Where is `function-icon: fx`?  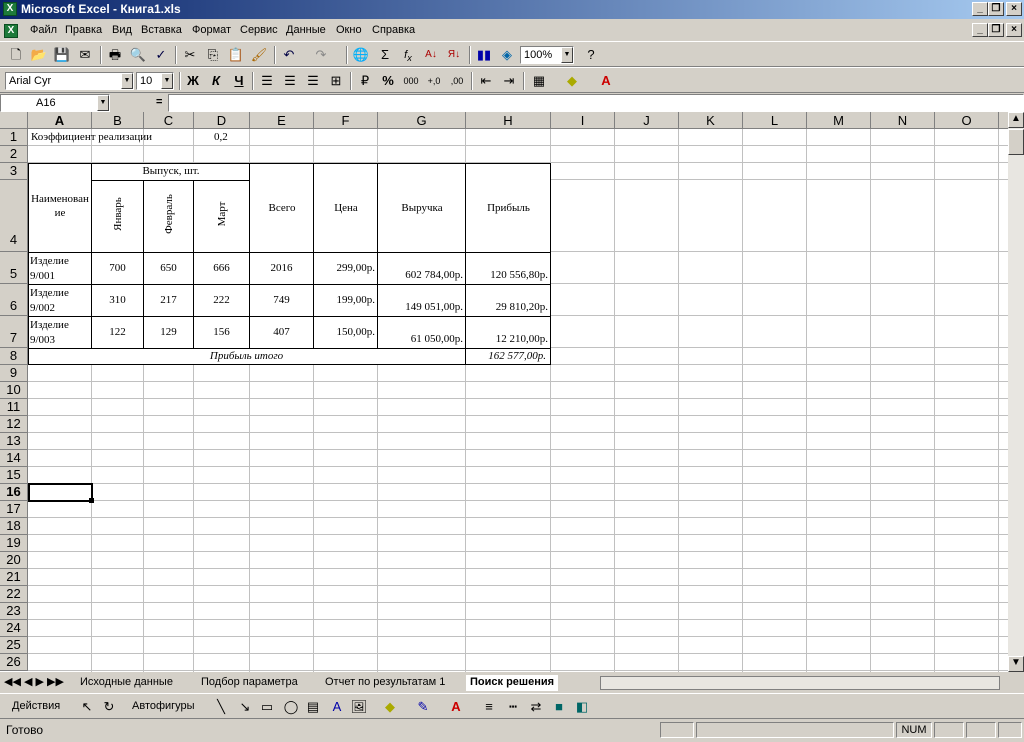
function-icon: fx is located at coordinates (408, 55).